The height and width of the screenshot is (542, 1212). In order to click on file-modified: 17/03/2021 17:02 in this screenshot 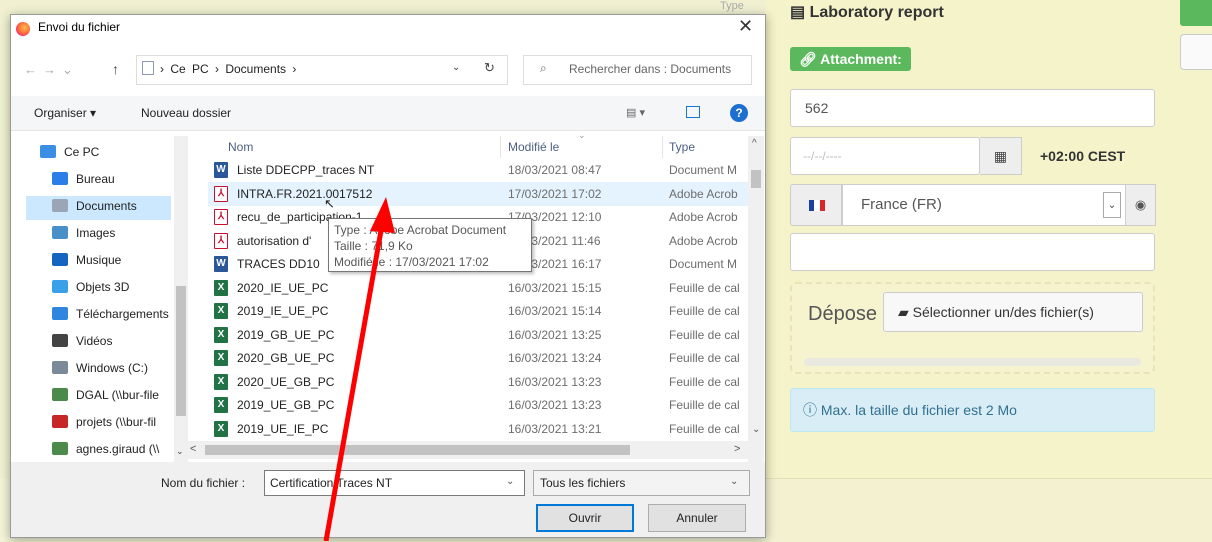, I will do `click(555, 193)`.